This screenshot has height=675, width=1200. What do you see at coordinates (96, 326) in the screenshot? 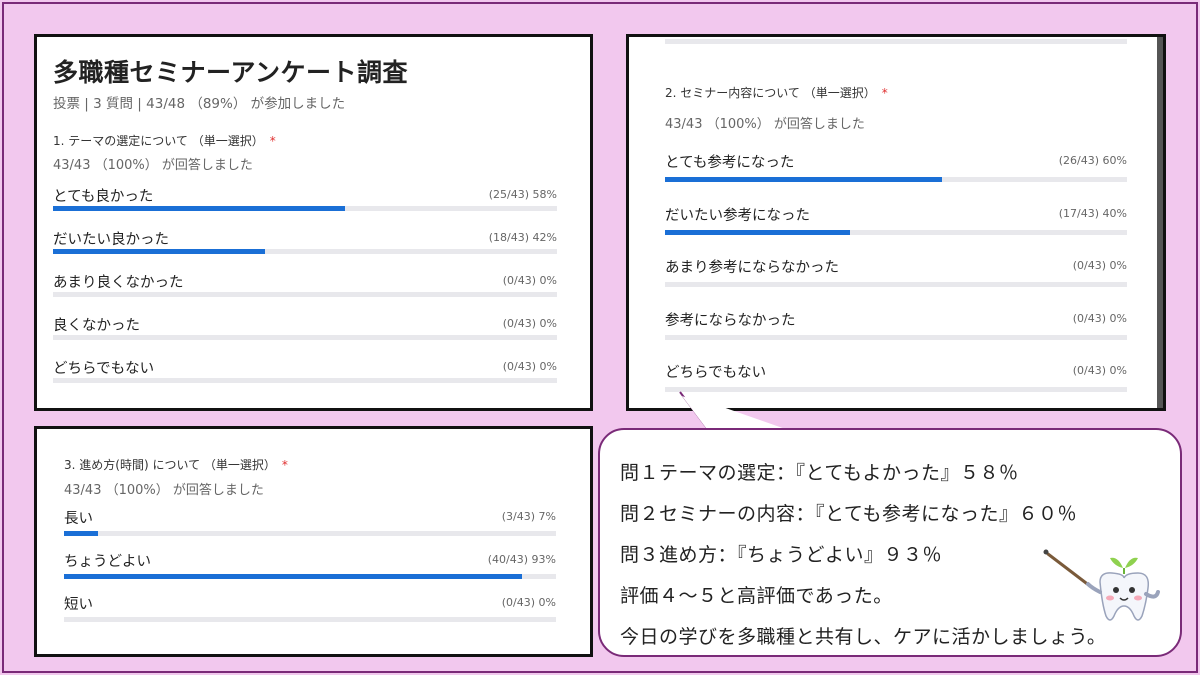
I see `option-label: 良くなかった` at bounding box center [96, 326].